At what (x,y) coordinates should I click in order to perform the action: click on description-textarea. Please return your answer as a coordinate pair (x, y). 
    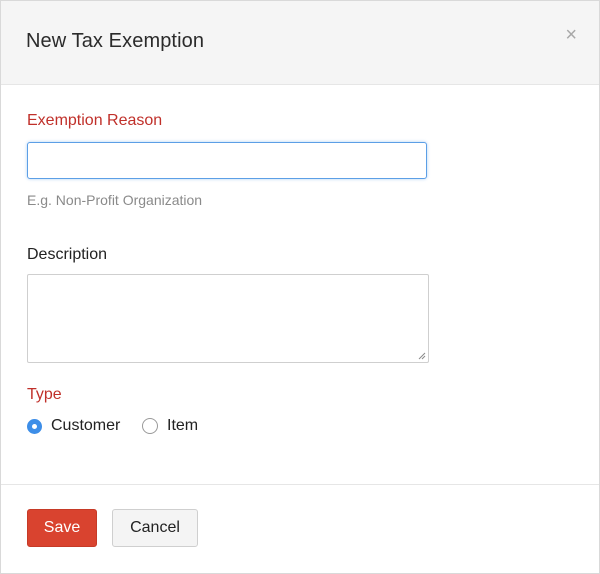
    Looking at the image, I should click on (228, 318).